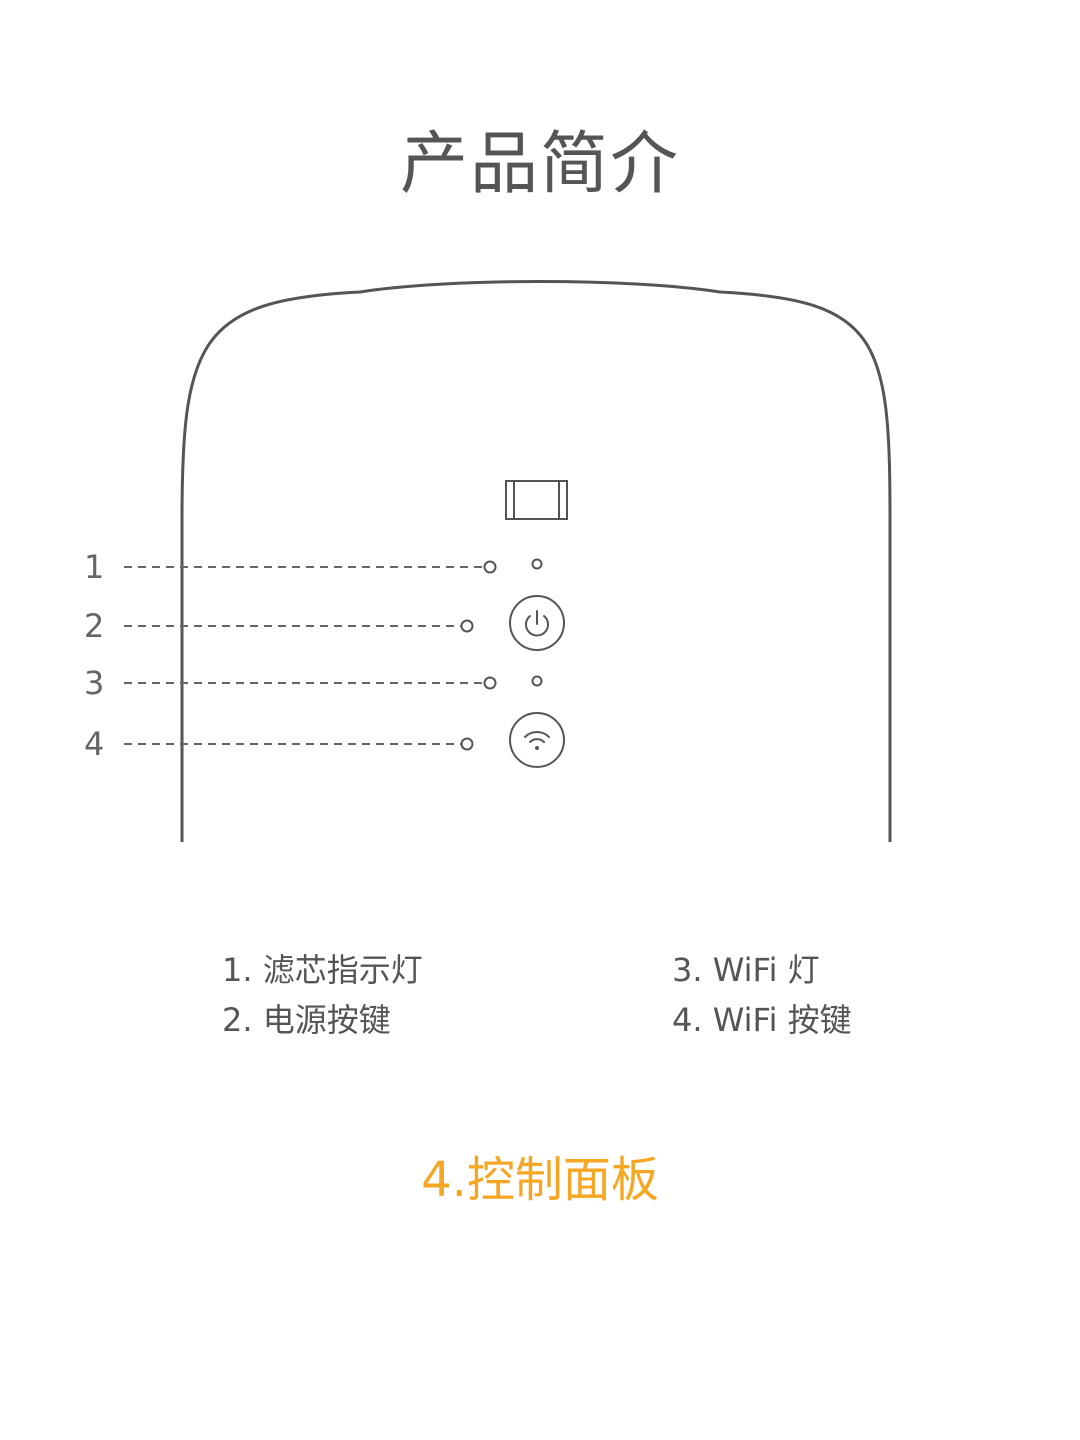 The height and width of the screenshot is (1440, 1080). What do you see at coordinates (322, 970) in the screenshot?
I see `legend-item-filter-indicator: 1. 滤芯指示灯` at bounding box center [322, 970].